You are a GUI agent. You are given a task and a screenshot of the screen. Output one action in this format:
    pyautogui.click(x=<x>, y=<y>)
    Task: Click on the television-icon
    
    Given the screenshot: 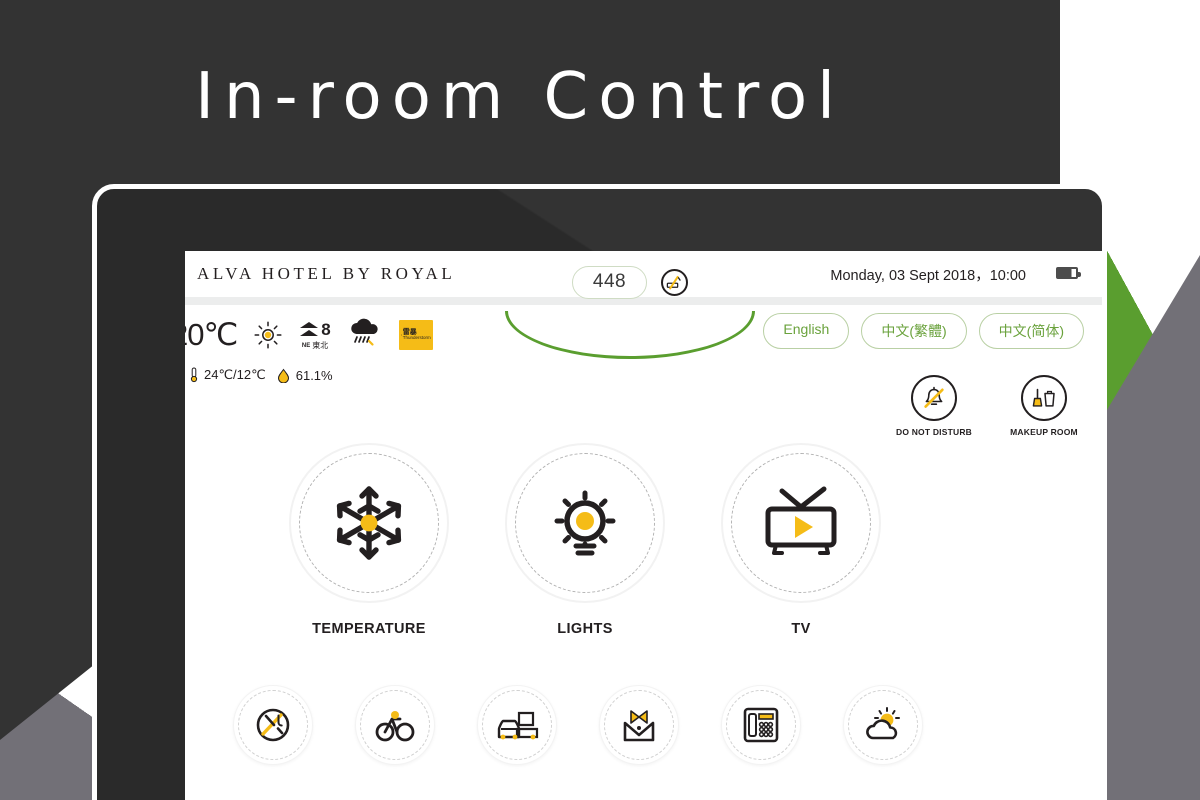 What is the action you would take?
    pyautogui.click(x=801, y=523)
    